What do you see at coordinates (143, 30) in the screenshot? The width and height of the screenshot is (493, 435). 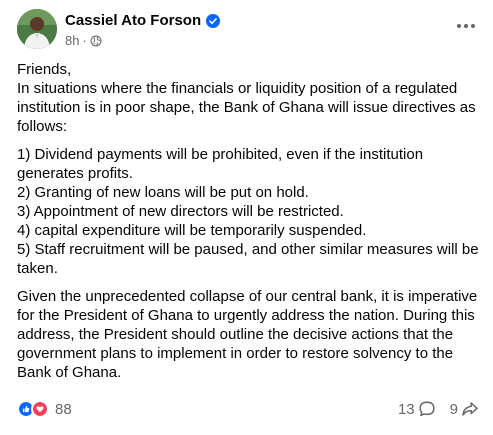 I see `author-info: Cassiel Ato Forson 8h ·` at bounding box center [143, 30].